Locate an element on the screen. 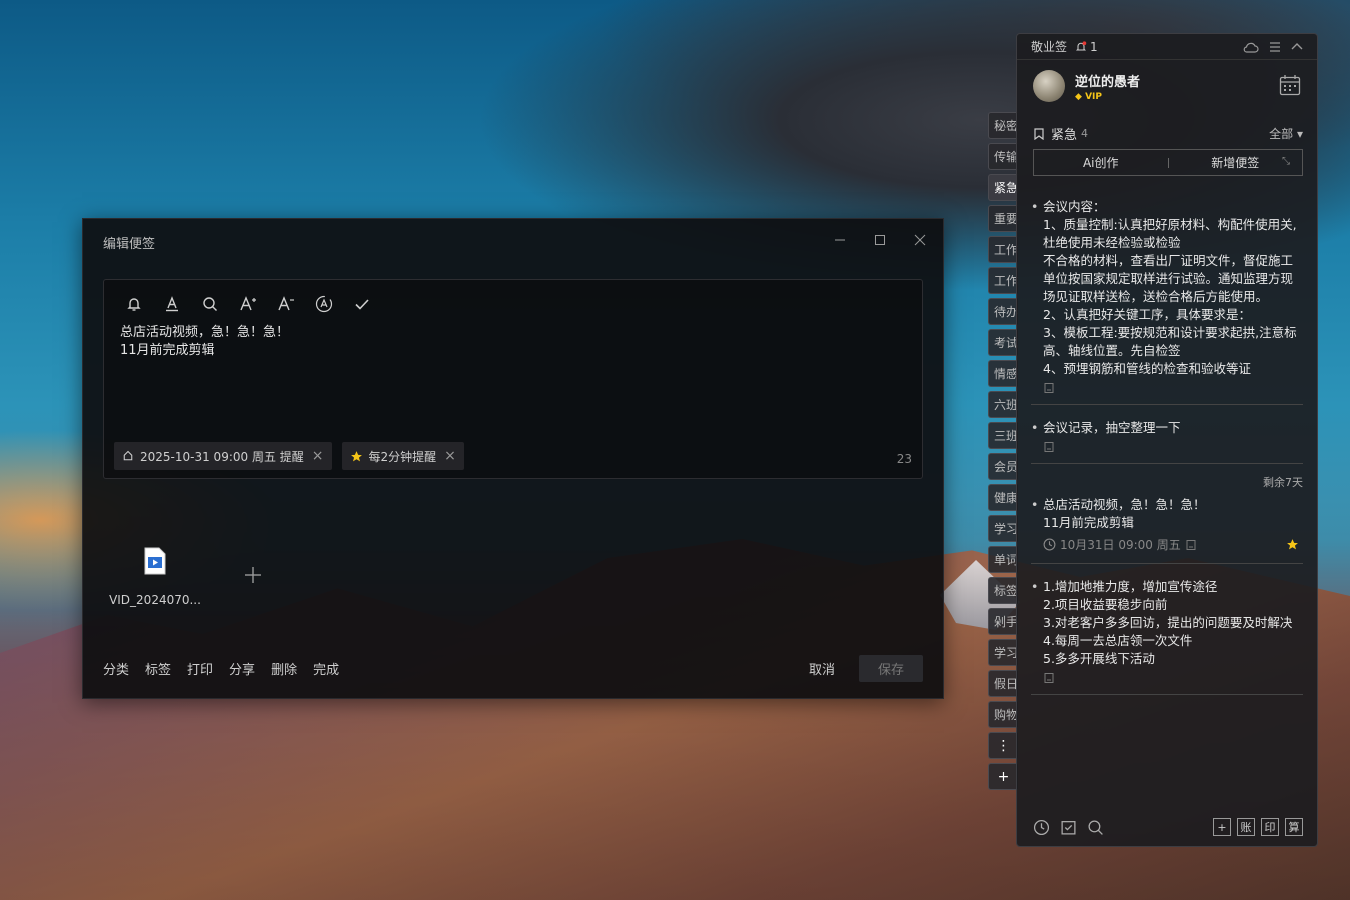 This screenshot has width=1350, height=900. delete-button: 删除 is located at coordinates (284, 668).